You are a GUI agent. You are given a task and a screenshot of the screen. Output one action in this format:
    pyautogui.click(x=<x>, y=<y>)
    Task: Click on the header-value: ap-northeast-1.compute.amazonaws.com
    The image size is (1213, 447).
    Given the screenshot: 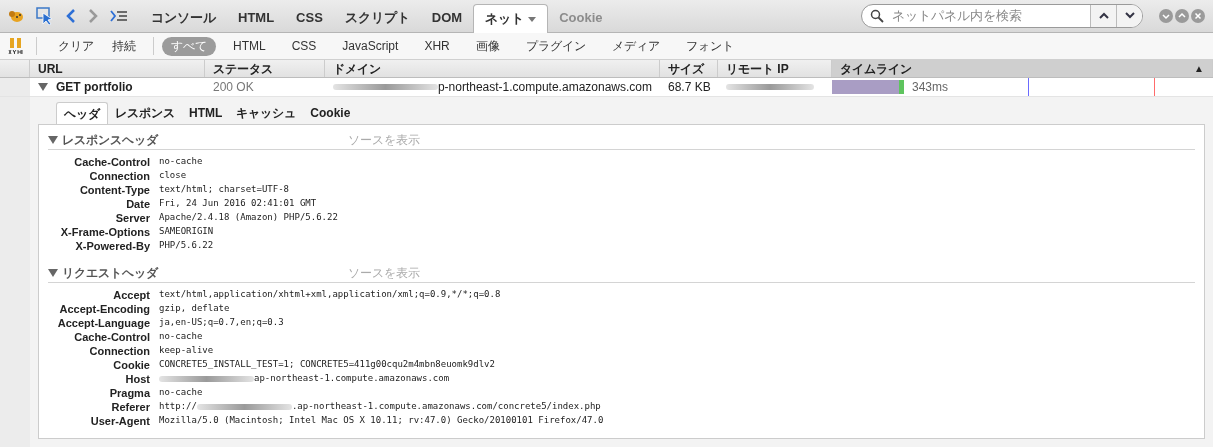 What is the action you would take?
    pyautogui.click(x=352, y=379)
    